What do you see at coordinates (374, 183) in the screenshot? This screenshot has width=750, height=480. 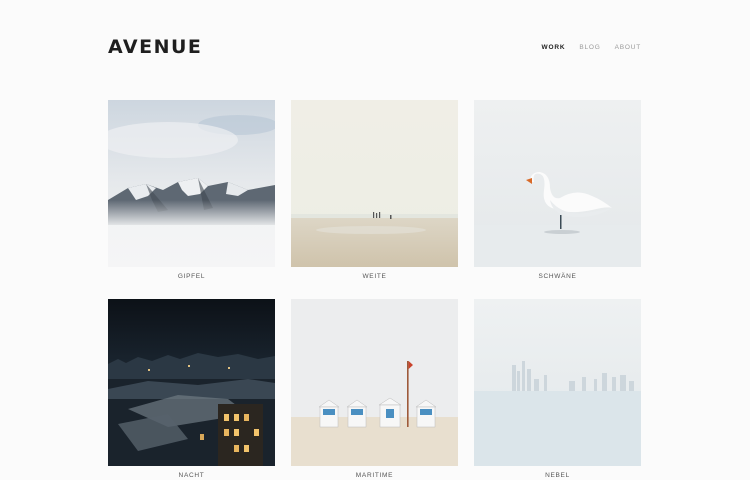 I see `beach-photo` at bounding box center [374, 183].